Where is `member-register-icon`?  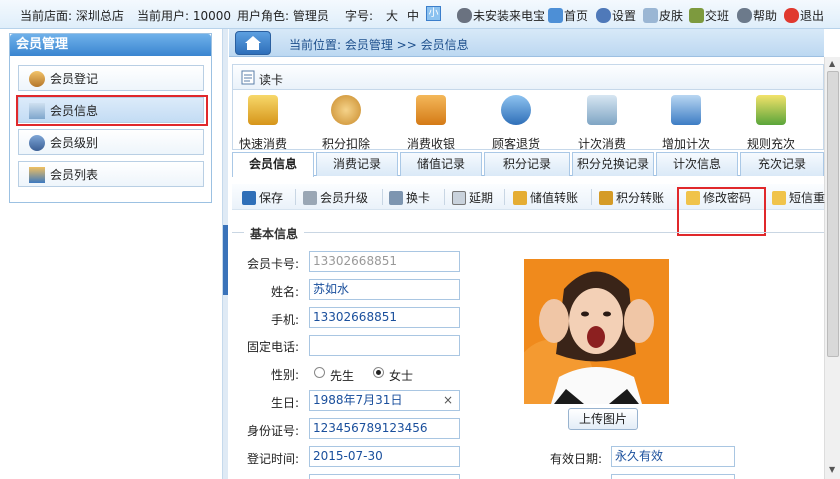 member-register-icon is located at coordinates (37, 79).